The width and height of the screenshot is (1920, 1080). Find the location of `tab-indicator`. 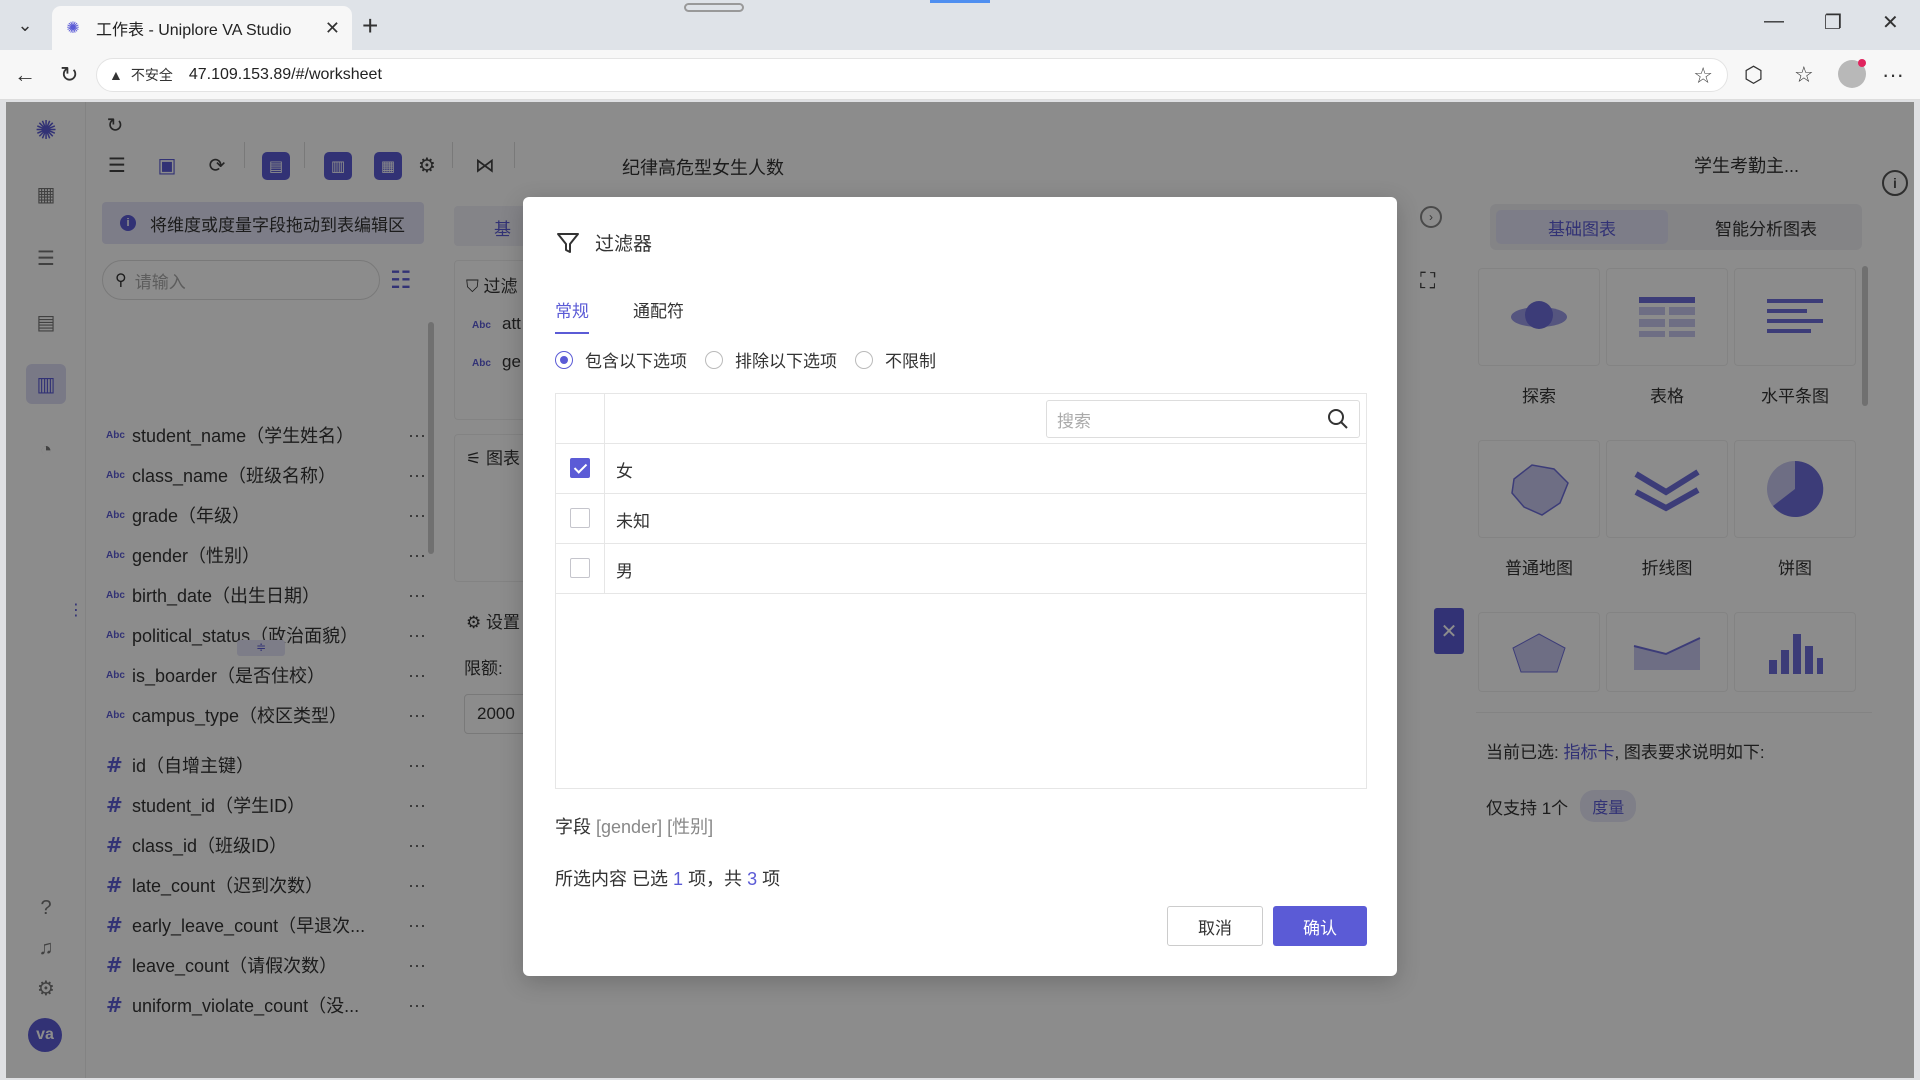

tab-indicator is located at coordinates (960, 1).